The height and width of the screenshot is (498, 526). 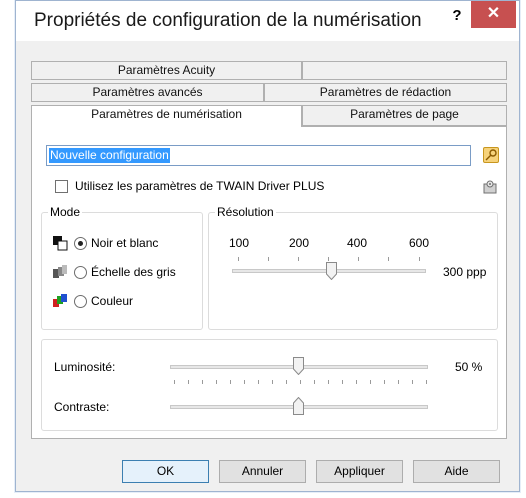 What do you see at coordinates (298, 366) in the screenshot?
I see `brightness-slider-thumb` at bounding box center [298, 366].